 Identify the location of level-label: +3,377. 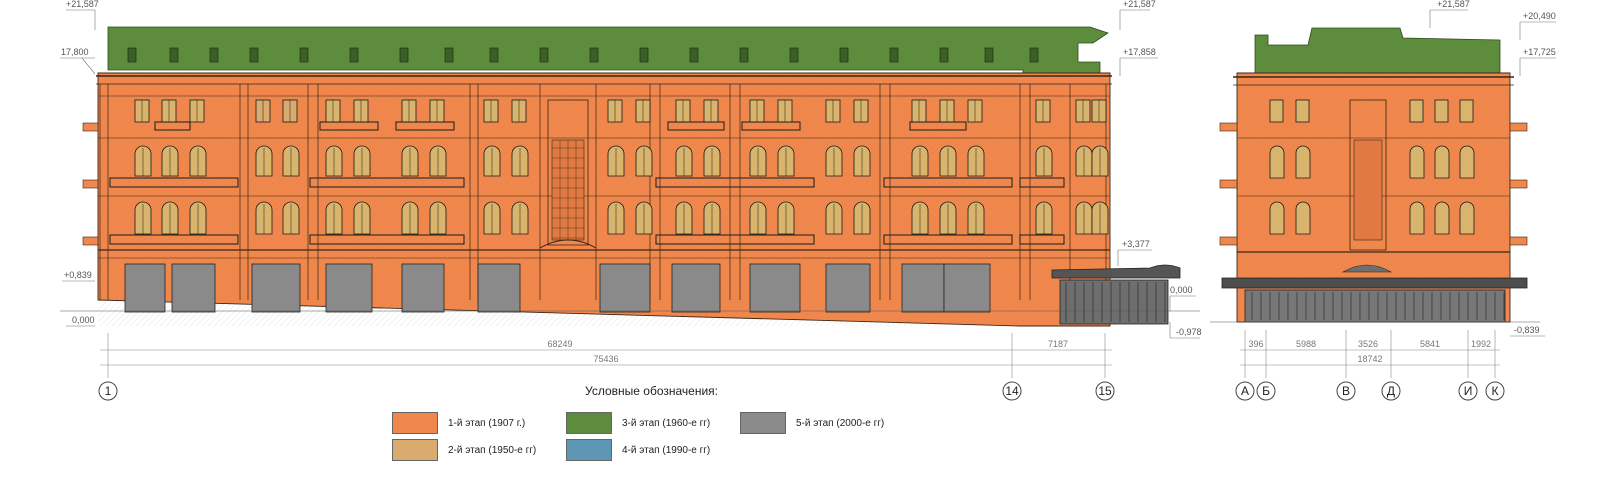
(1136, 244).